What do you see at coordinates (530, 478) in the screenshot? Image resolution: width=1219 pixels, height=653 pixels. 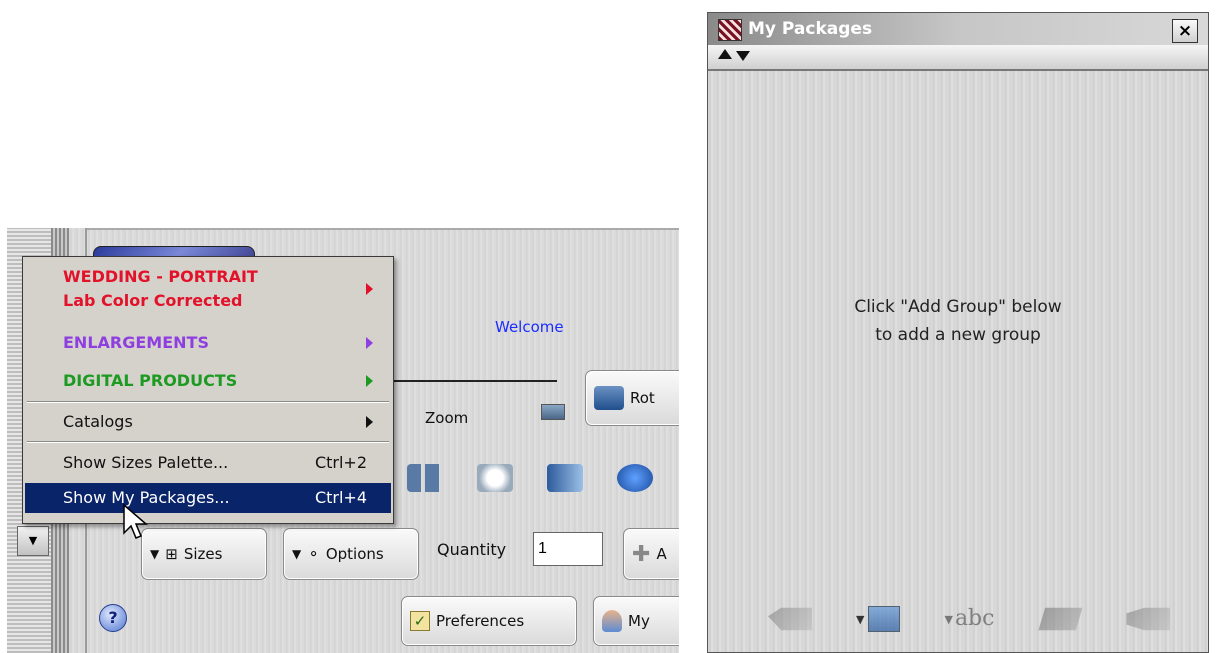 I see `image-toolbar` at bounding box center [530, 478].